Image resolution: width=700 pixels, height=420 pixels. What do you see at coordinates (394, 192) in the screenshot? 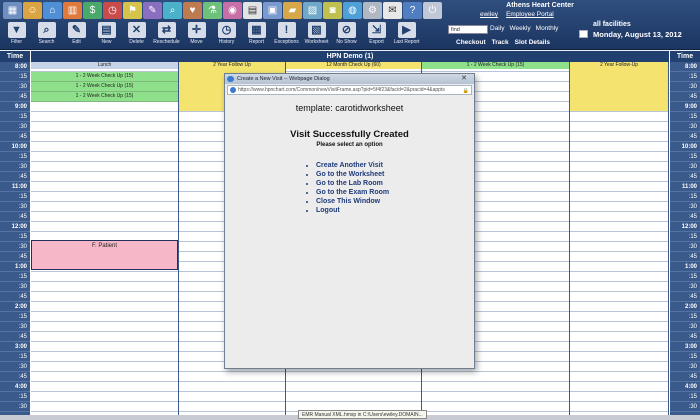
I see `go-to-exam-room-link: Go to the Exam Room` at bounding box center [394, 192].